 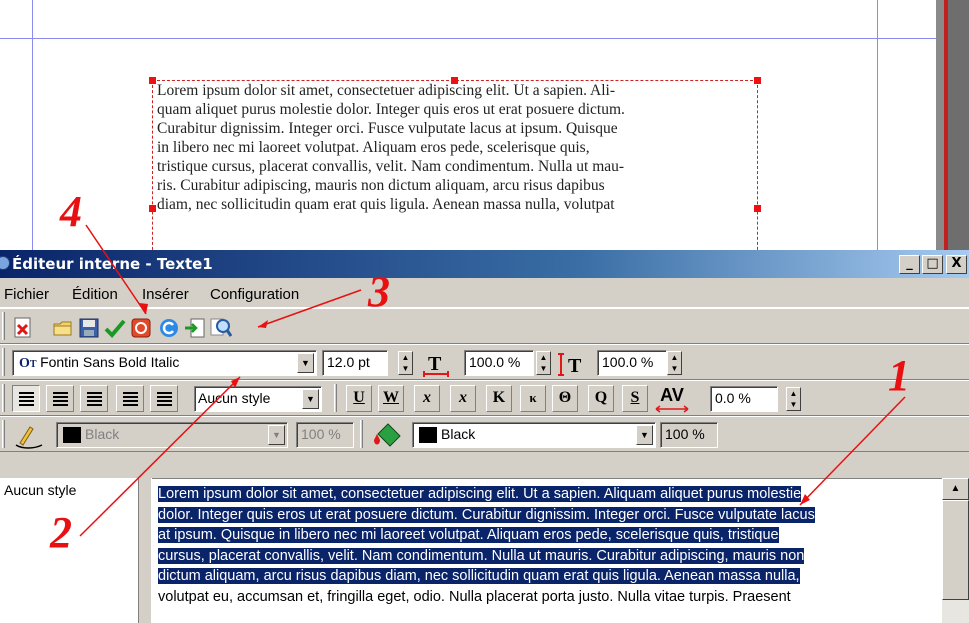 What do you see at coordinates (689, 435) in the screenshot?
I see `fill-shade-field: 100 %` at bounding box center [689, 435].